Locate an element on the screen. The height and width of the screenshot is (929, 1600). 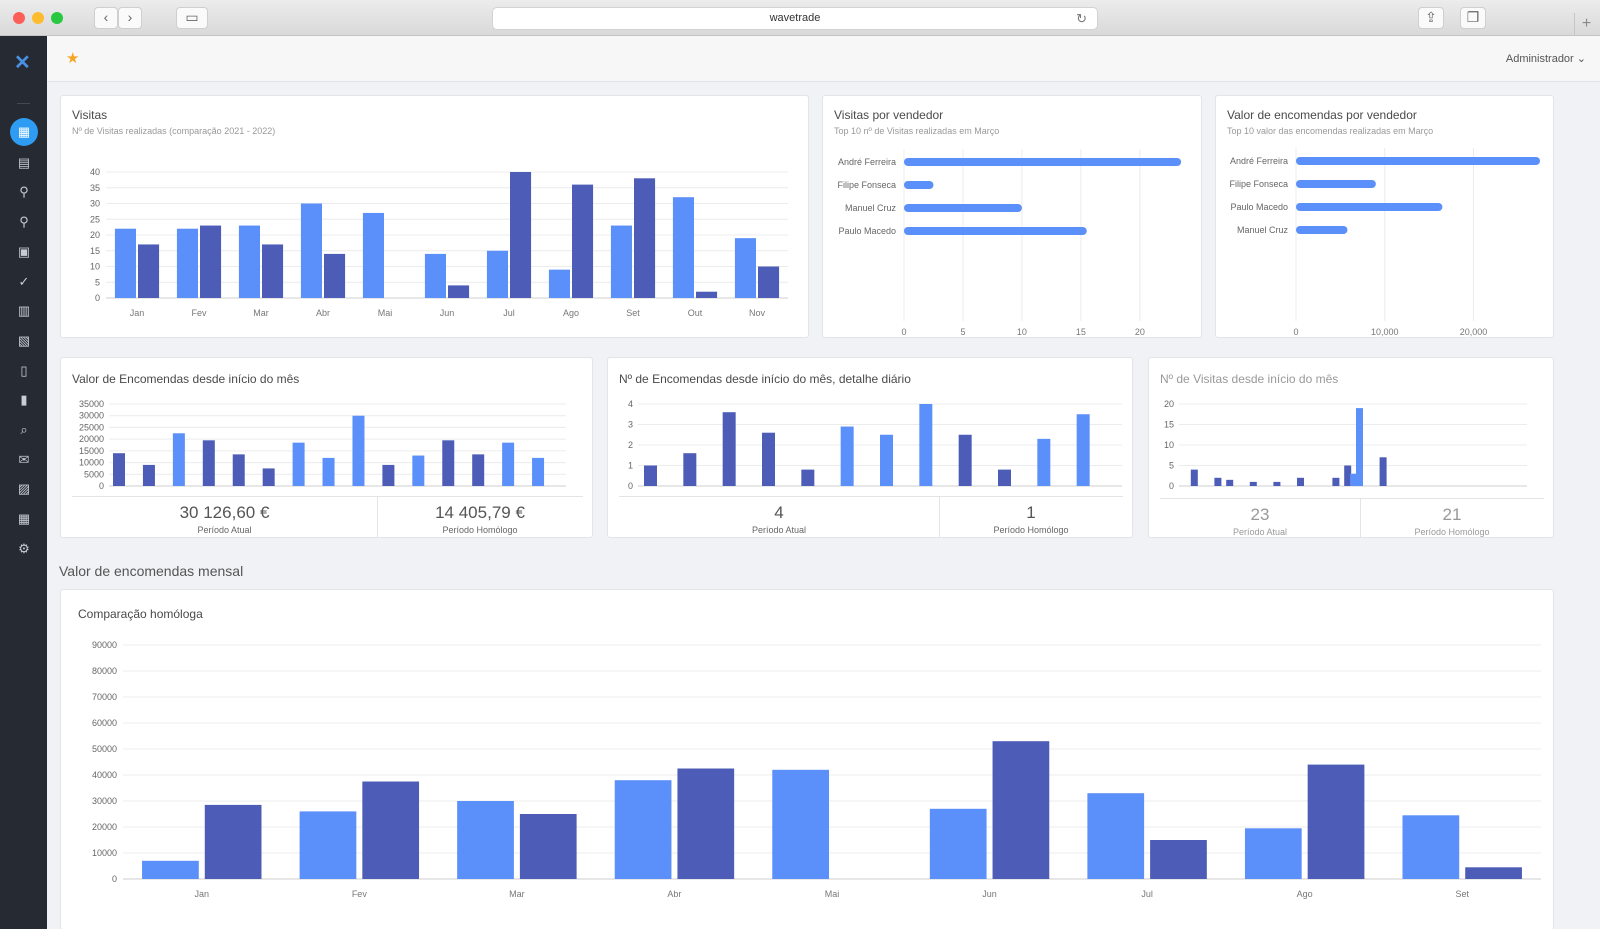
briefcase-icon: ▥ is located at coordinates (24, 311).